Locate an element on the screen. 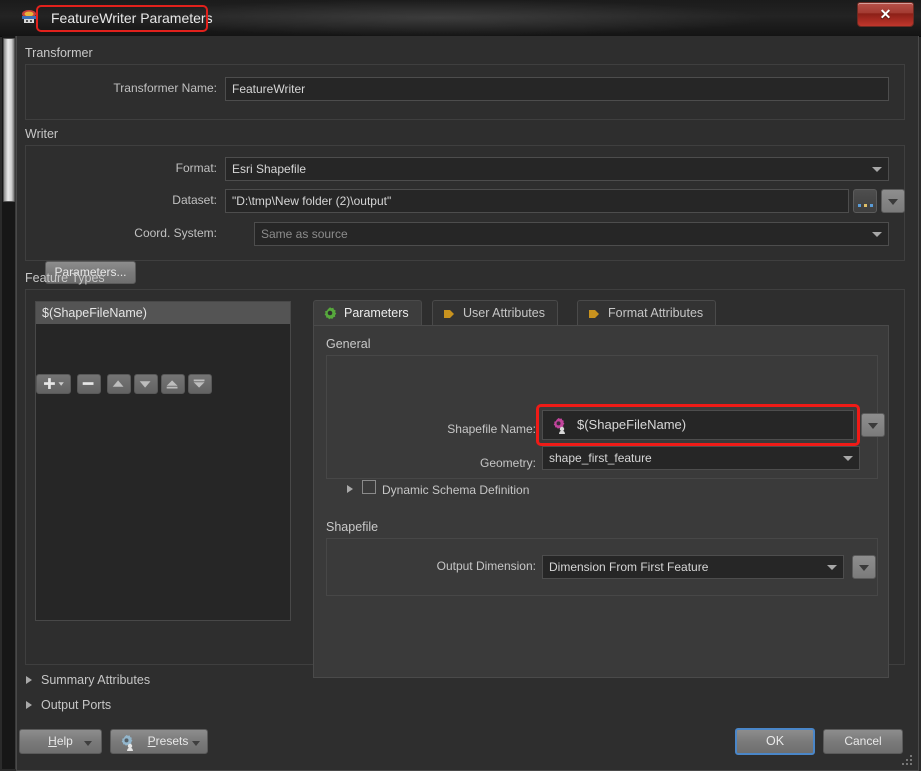 The image size is (921, 771). summary-attributes-expander-icon is located at coordinates (29, 680).